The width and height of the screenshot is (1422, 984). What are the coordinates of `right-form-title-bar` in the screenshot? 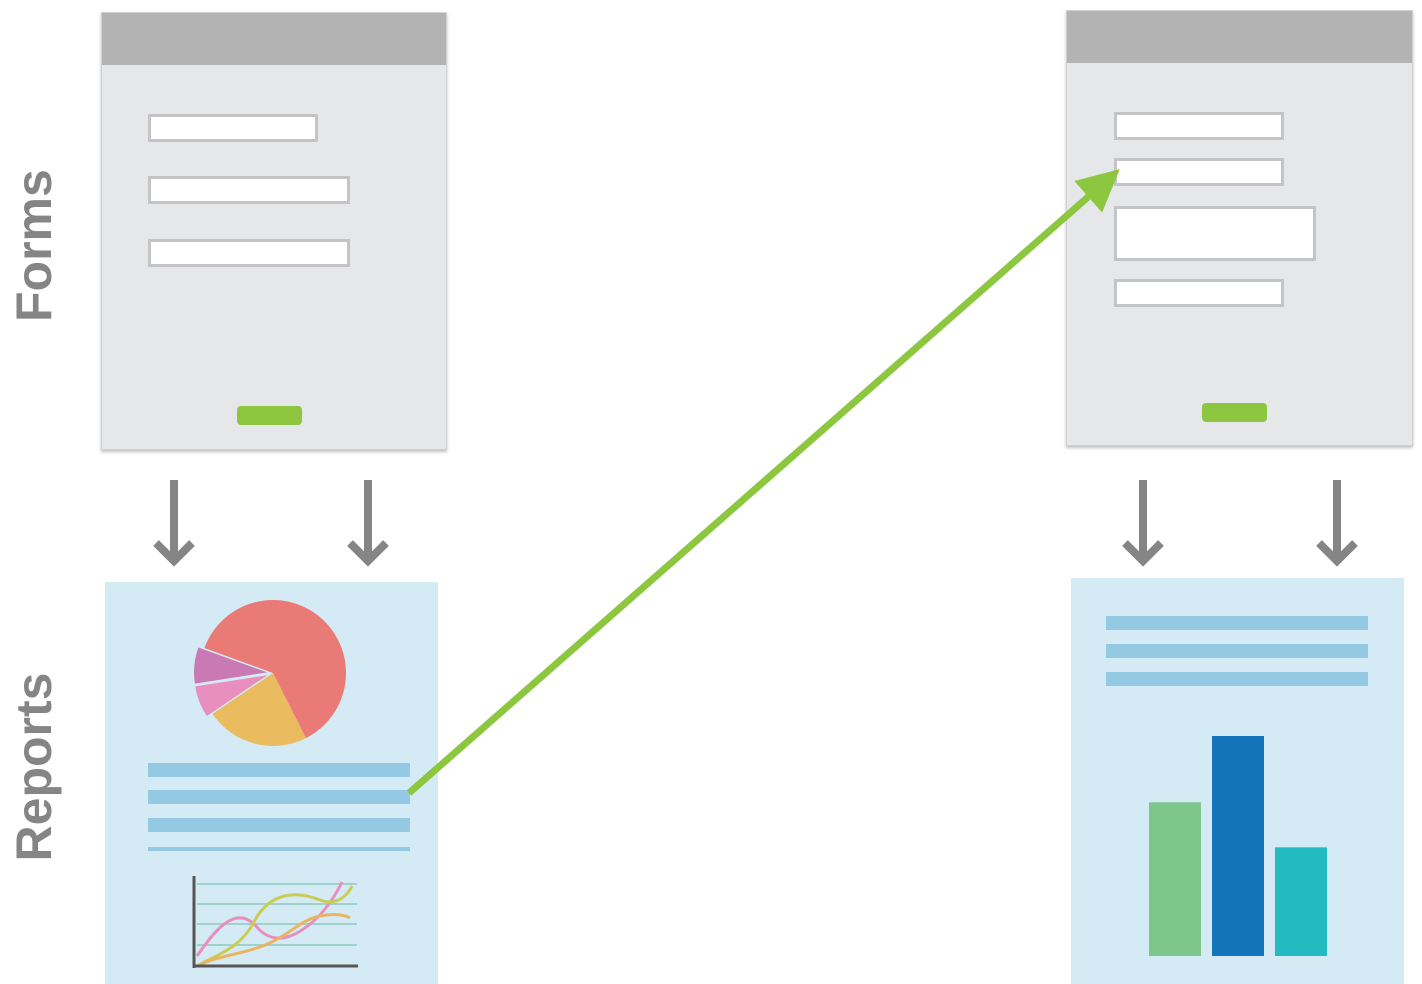 It's located at (1239, 37).